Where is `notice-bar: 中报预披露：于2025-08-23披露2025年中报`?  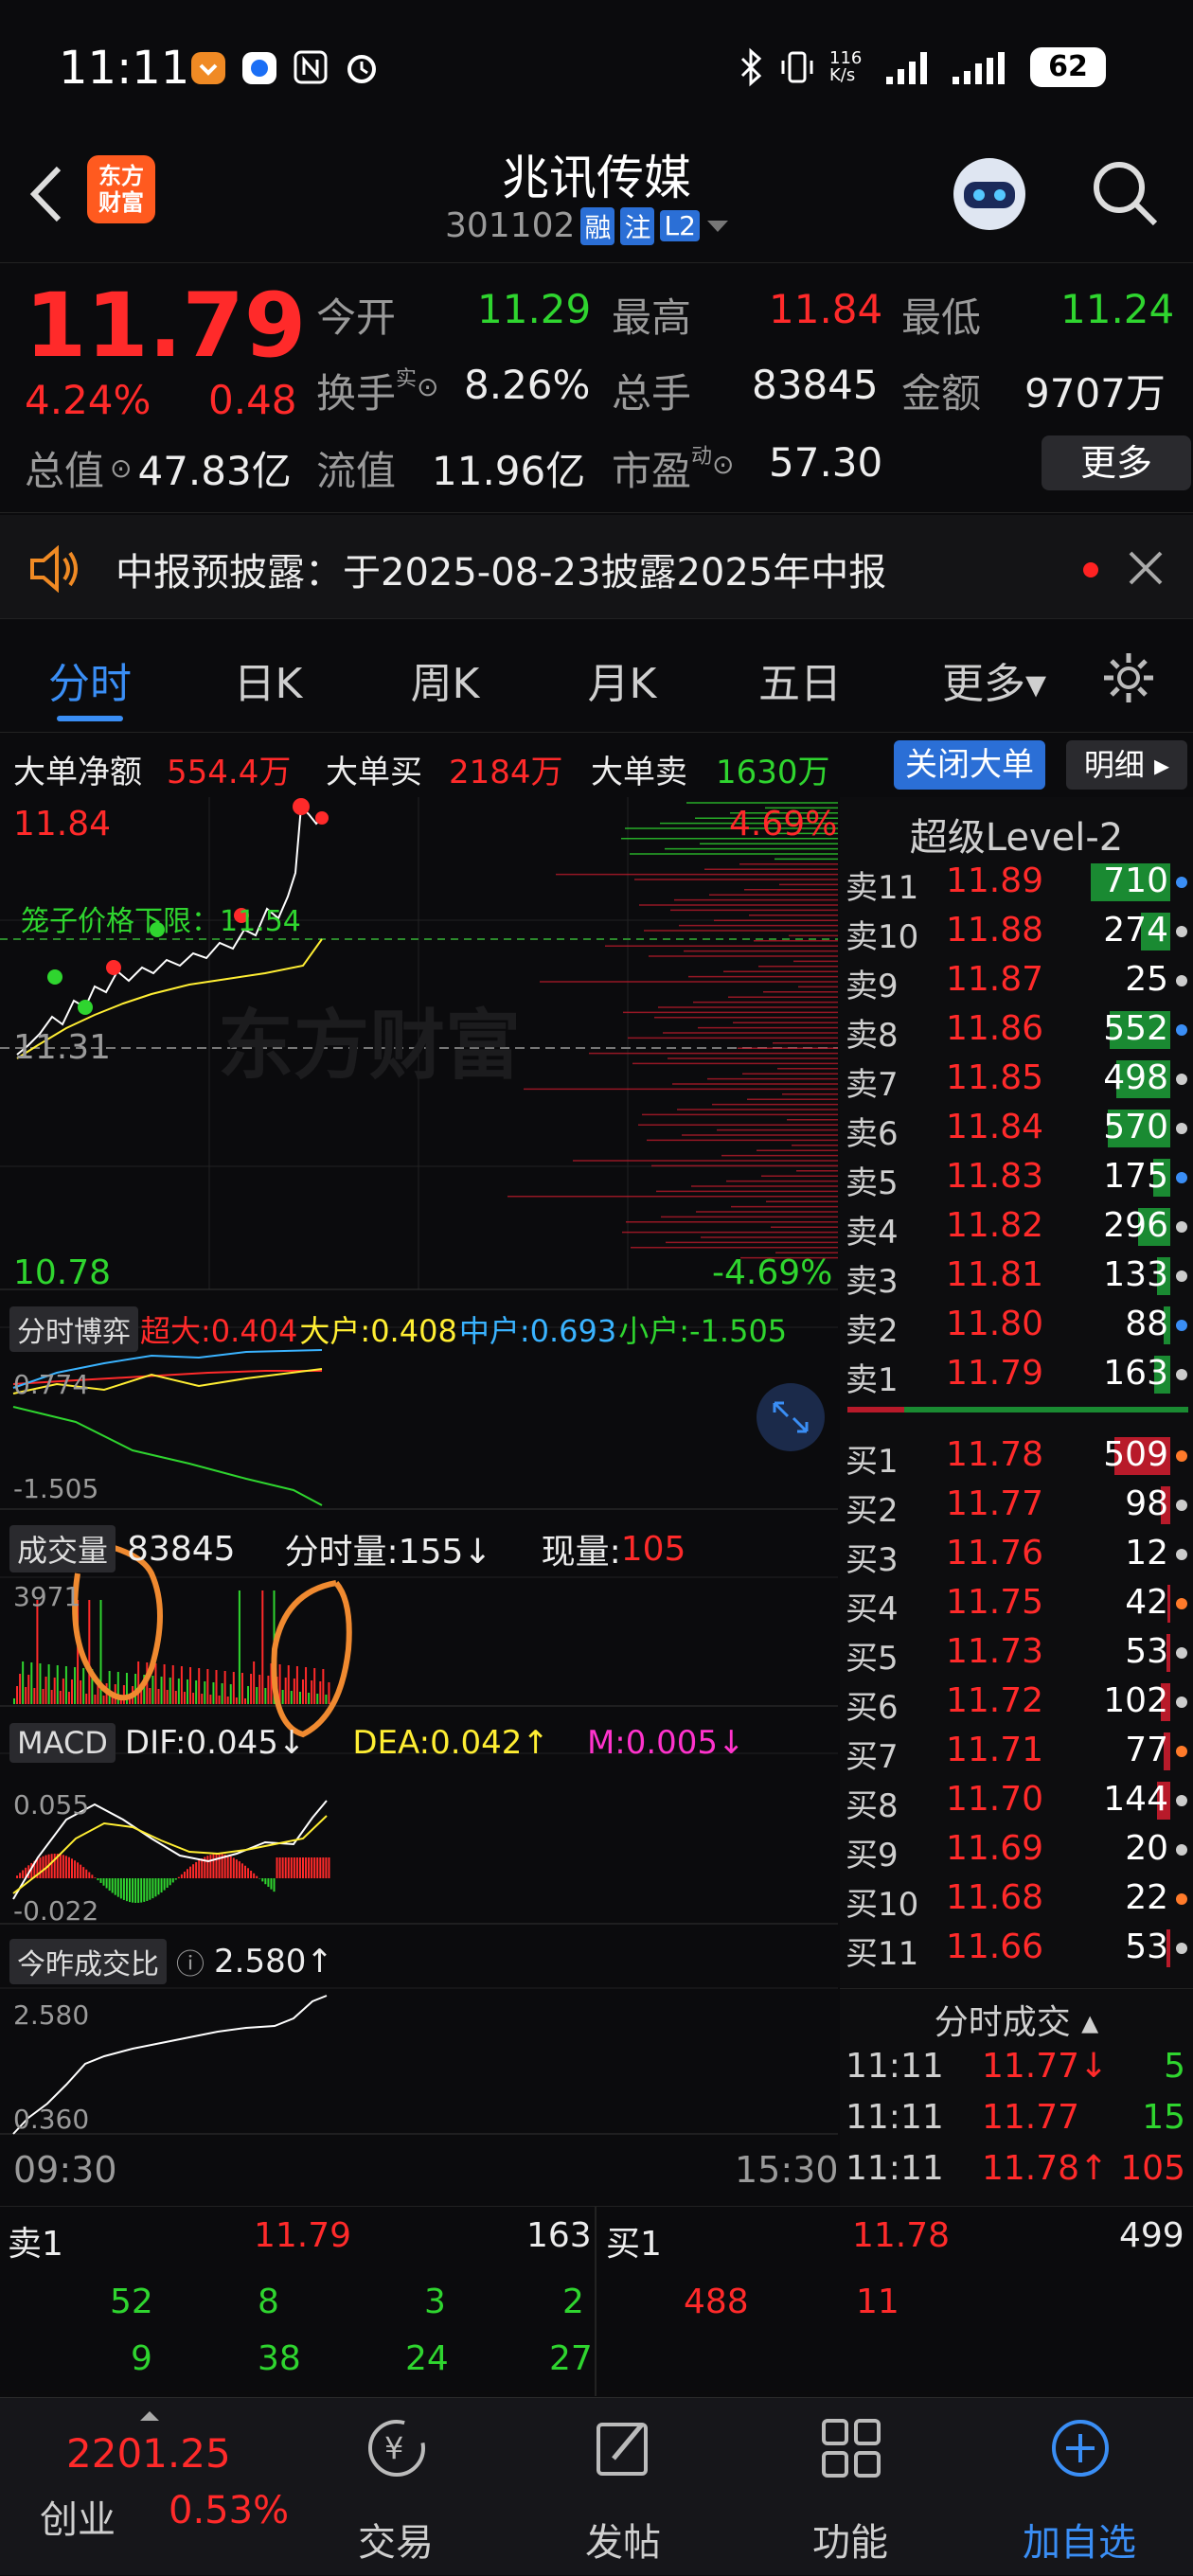 notice-bar: 中报预披露：于2025-08-23披露2025年中报 is located at coordinates (596, 567).